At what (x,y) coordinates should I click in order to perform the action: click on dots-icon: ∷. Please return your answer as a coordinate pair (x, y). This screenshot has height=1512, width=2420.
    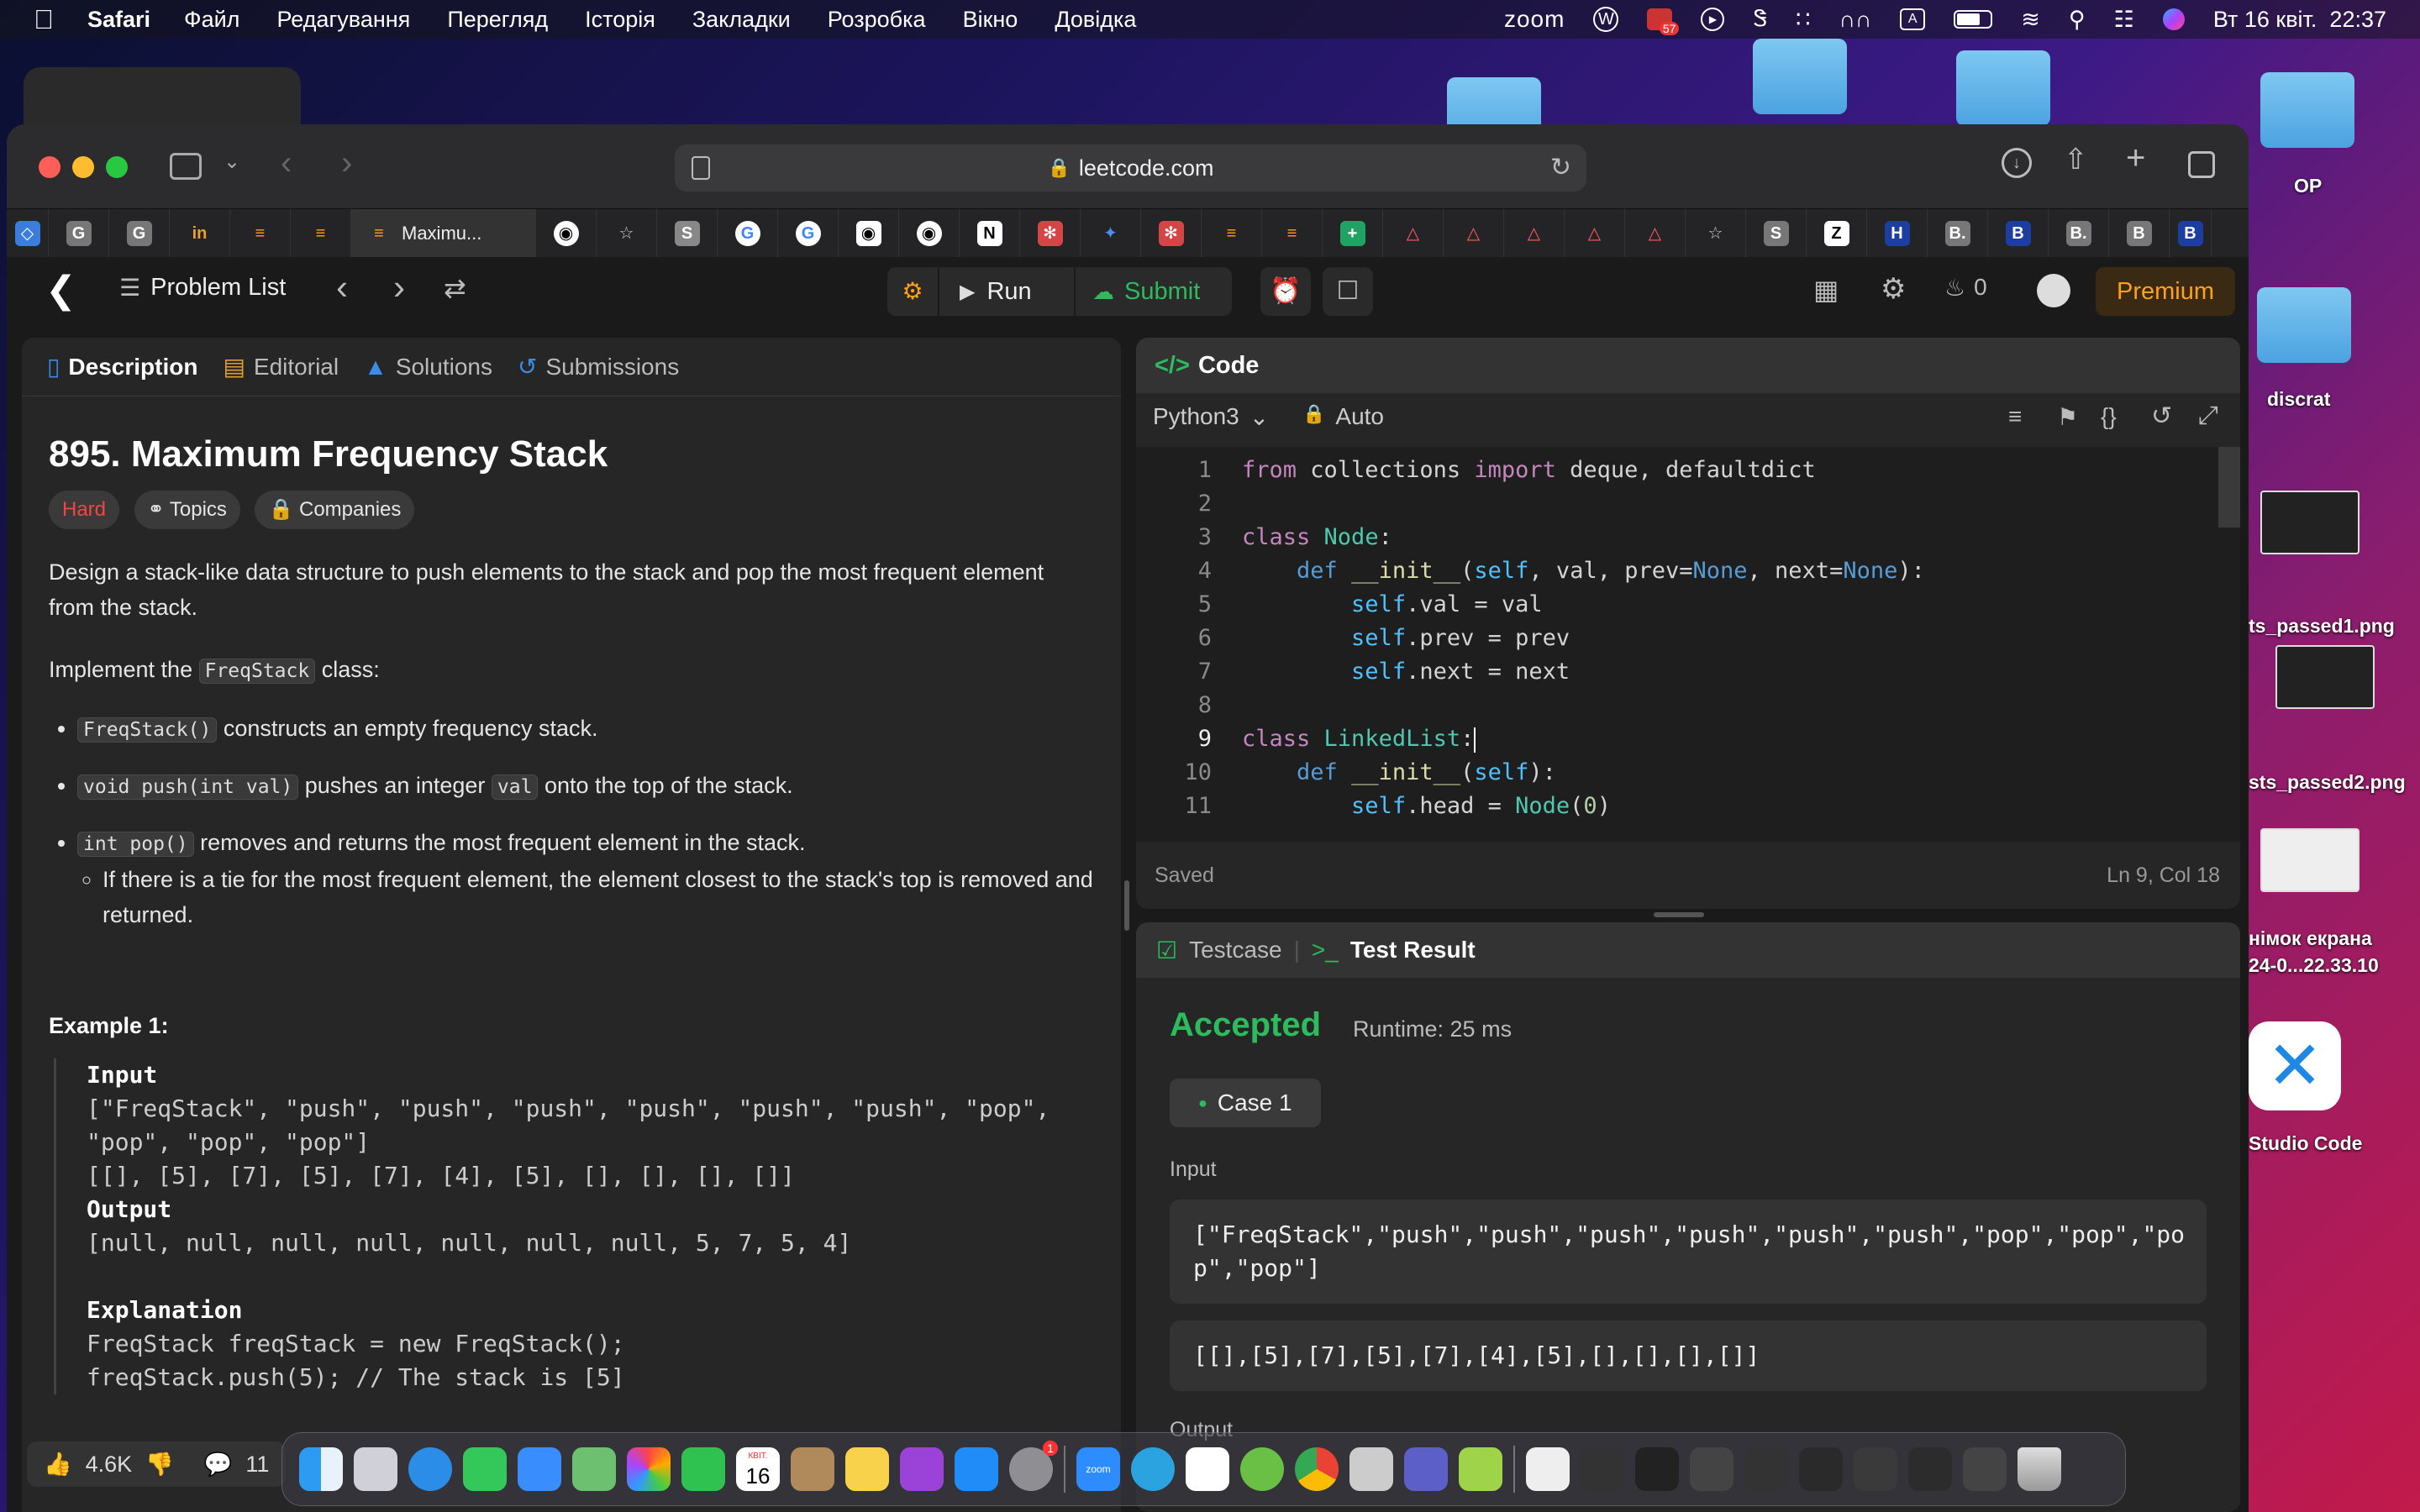
    Looking at the image, I should click on (1803, 20).